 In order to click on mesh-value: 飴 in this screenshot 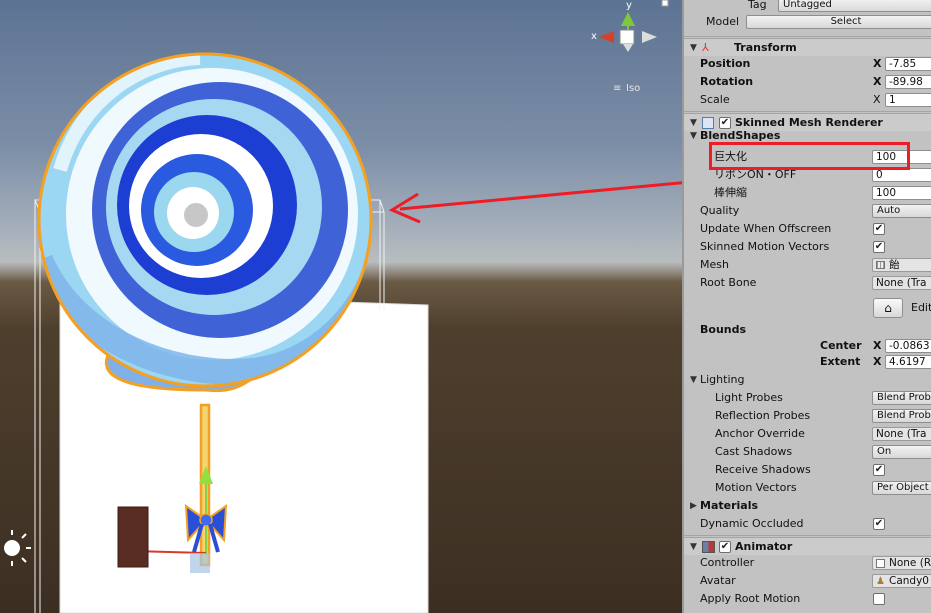, I will do `click(894, 265)`.